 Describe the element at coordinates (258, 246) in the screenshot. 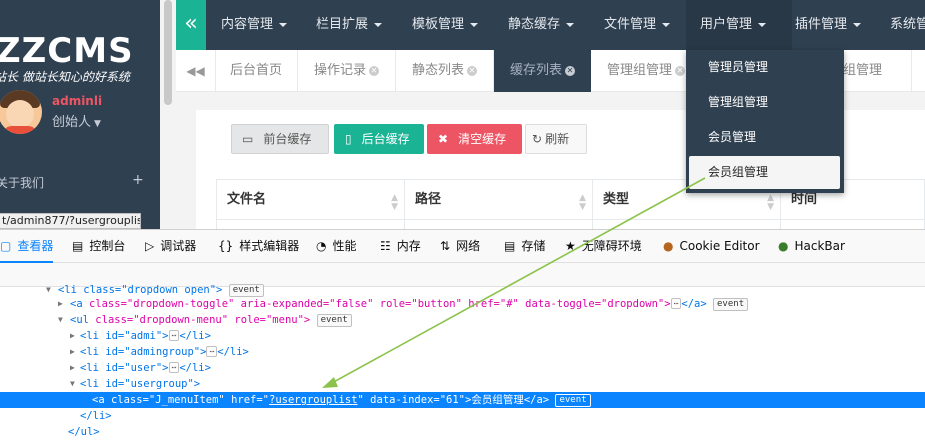

I see `devtools-tab-style-editor: {} 样式编辑器` at that location.